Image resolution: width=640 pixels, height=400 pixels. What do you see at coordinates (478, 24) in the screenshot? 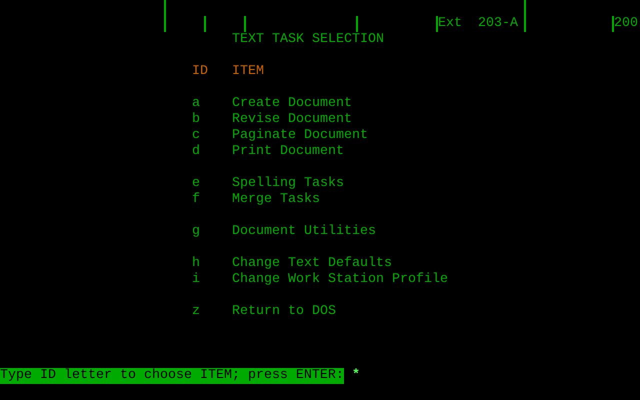
I see `extension-label: Ext 203-A` at bounding box center [478, 24].